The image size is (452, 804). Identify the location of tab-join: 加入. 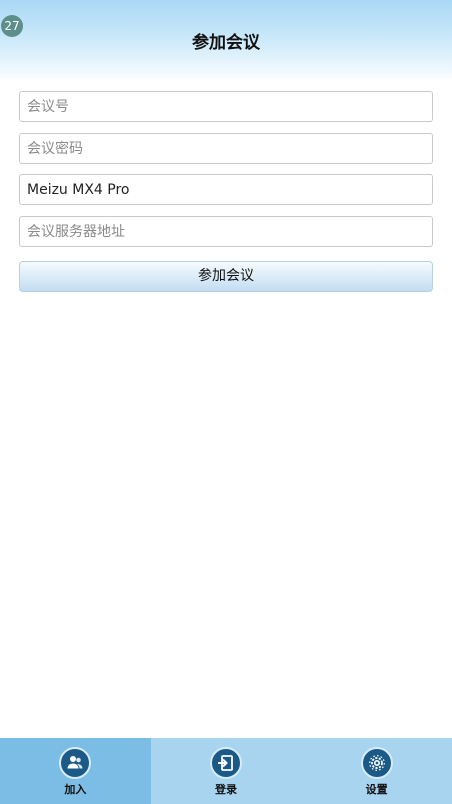
(75, 771).